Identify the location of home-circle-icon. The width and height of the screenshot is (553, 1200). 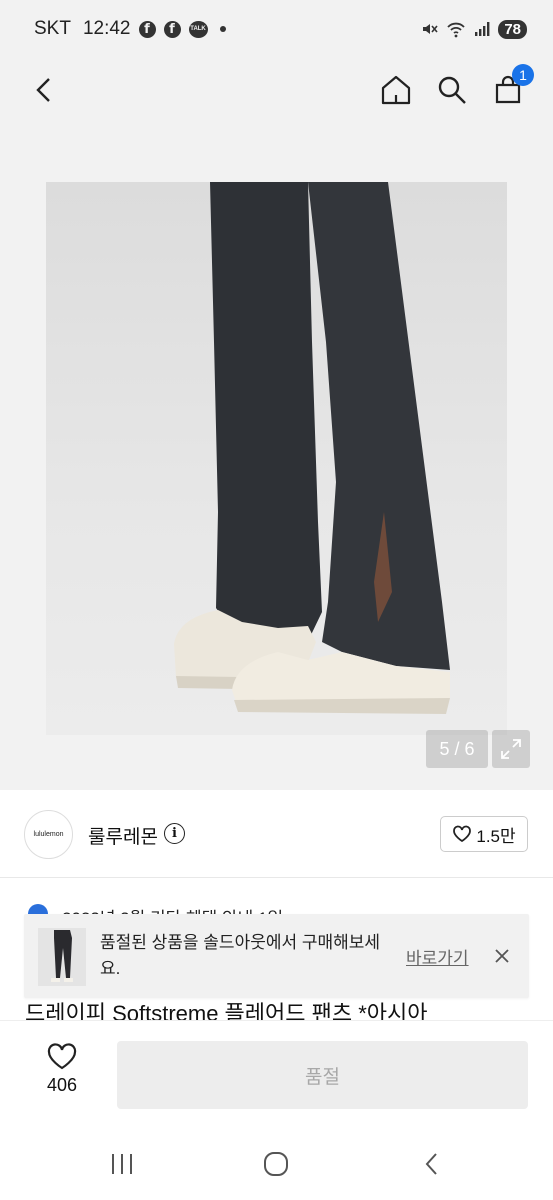
(276, 1164).